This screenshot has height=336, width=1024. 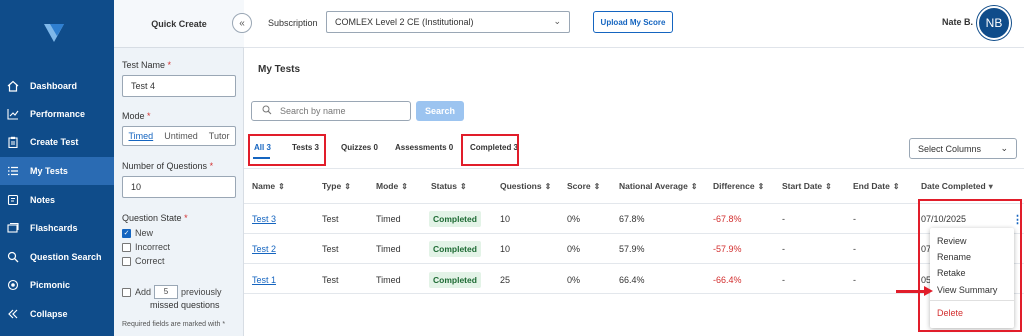 What do you see at coordinates (359, 147) in the screenshot?
I see `tab-quizzes: Quizzes 0` at bounding box center [359, 147].